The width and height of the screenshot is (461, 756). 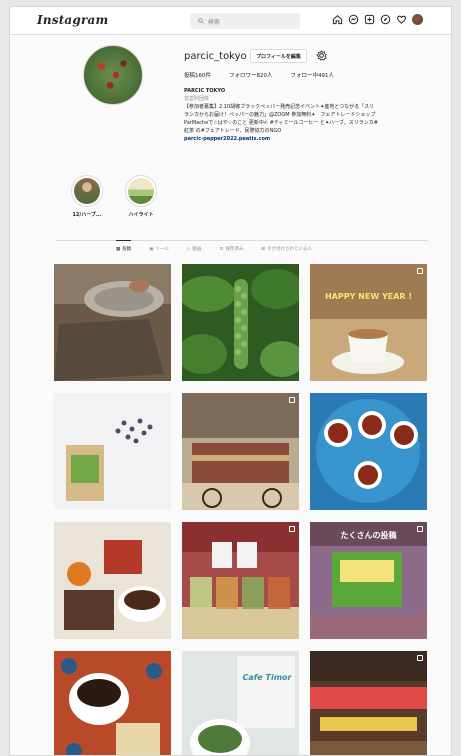 What do you see at coordinates (313, 75) in the screenshot?
I see `following-count: フォロー中491人` at bounding box center [313, 75].